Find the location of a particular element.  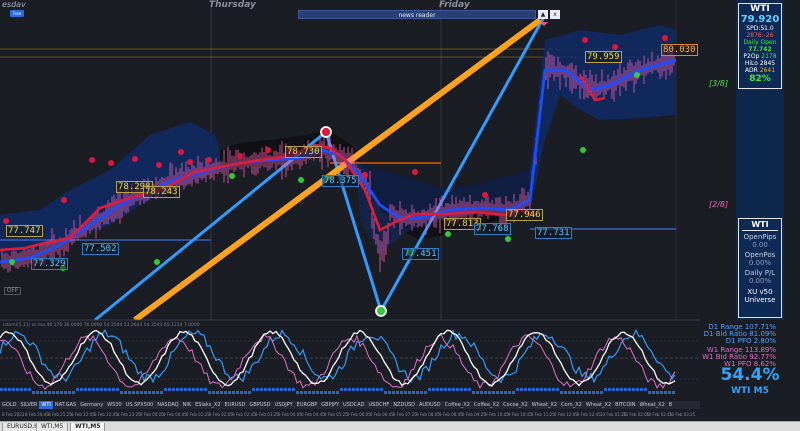

news-reader-up-icon: ▲ is located at coordinates (543, 14).